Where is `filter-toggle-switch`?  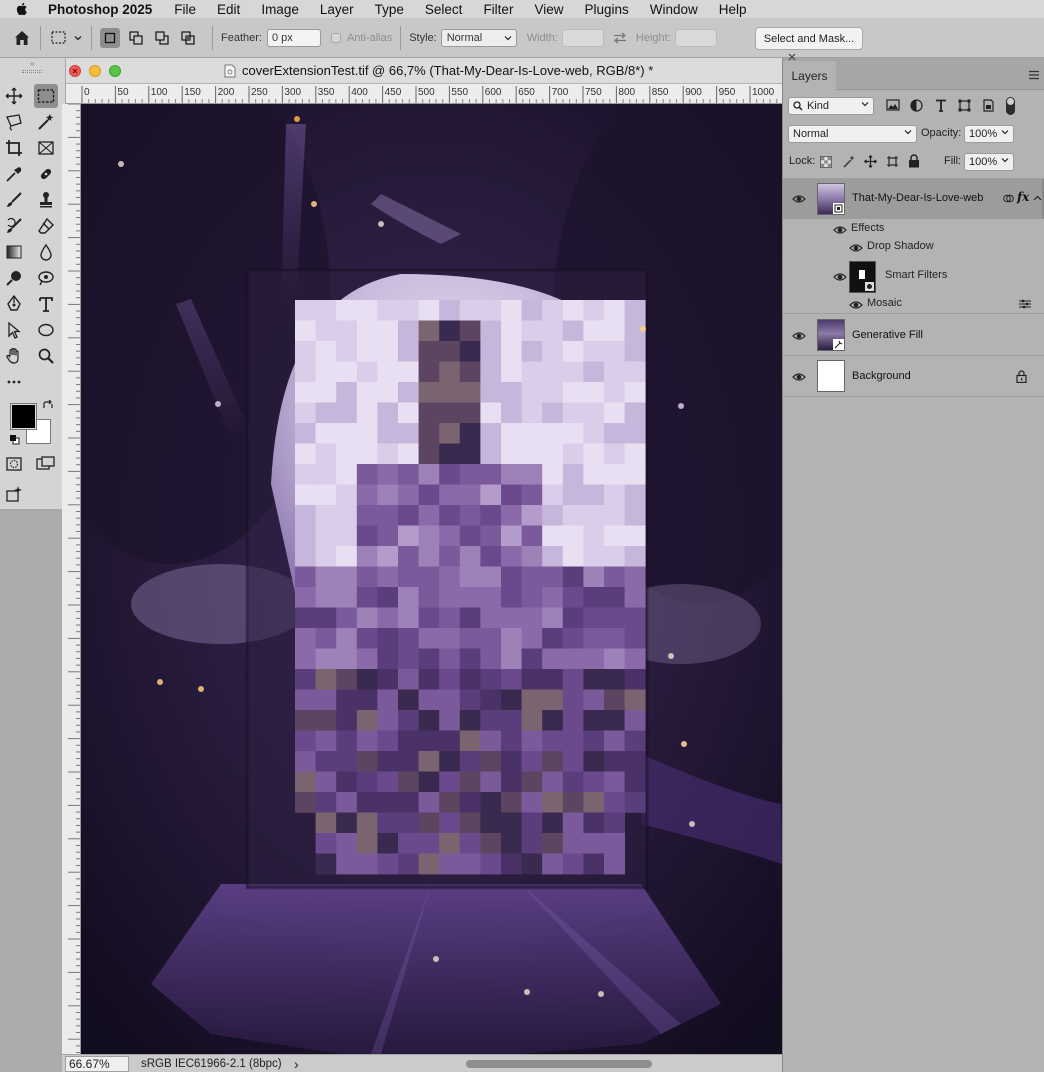 filter-toggle-switch is located at coordinates (1010, 106).